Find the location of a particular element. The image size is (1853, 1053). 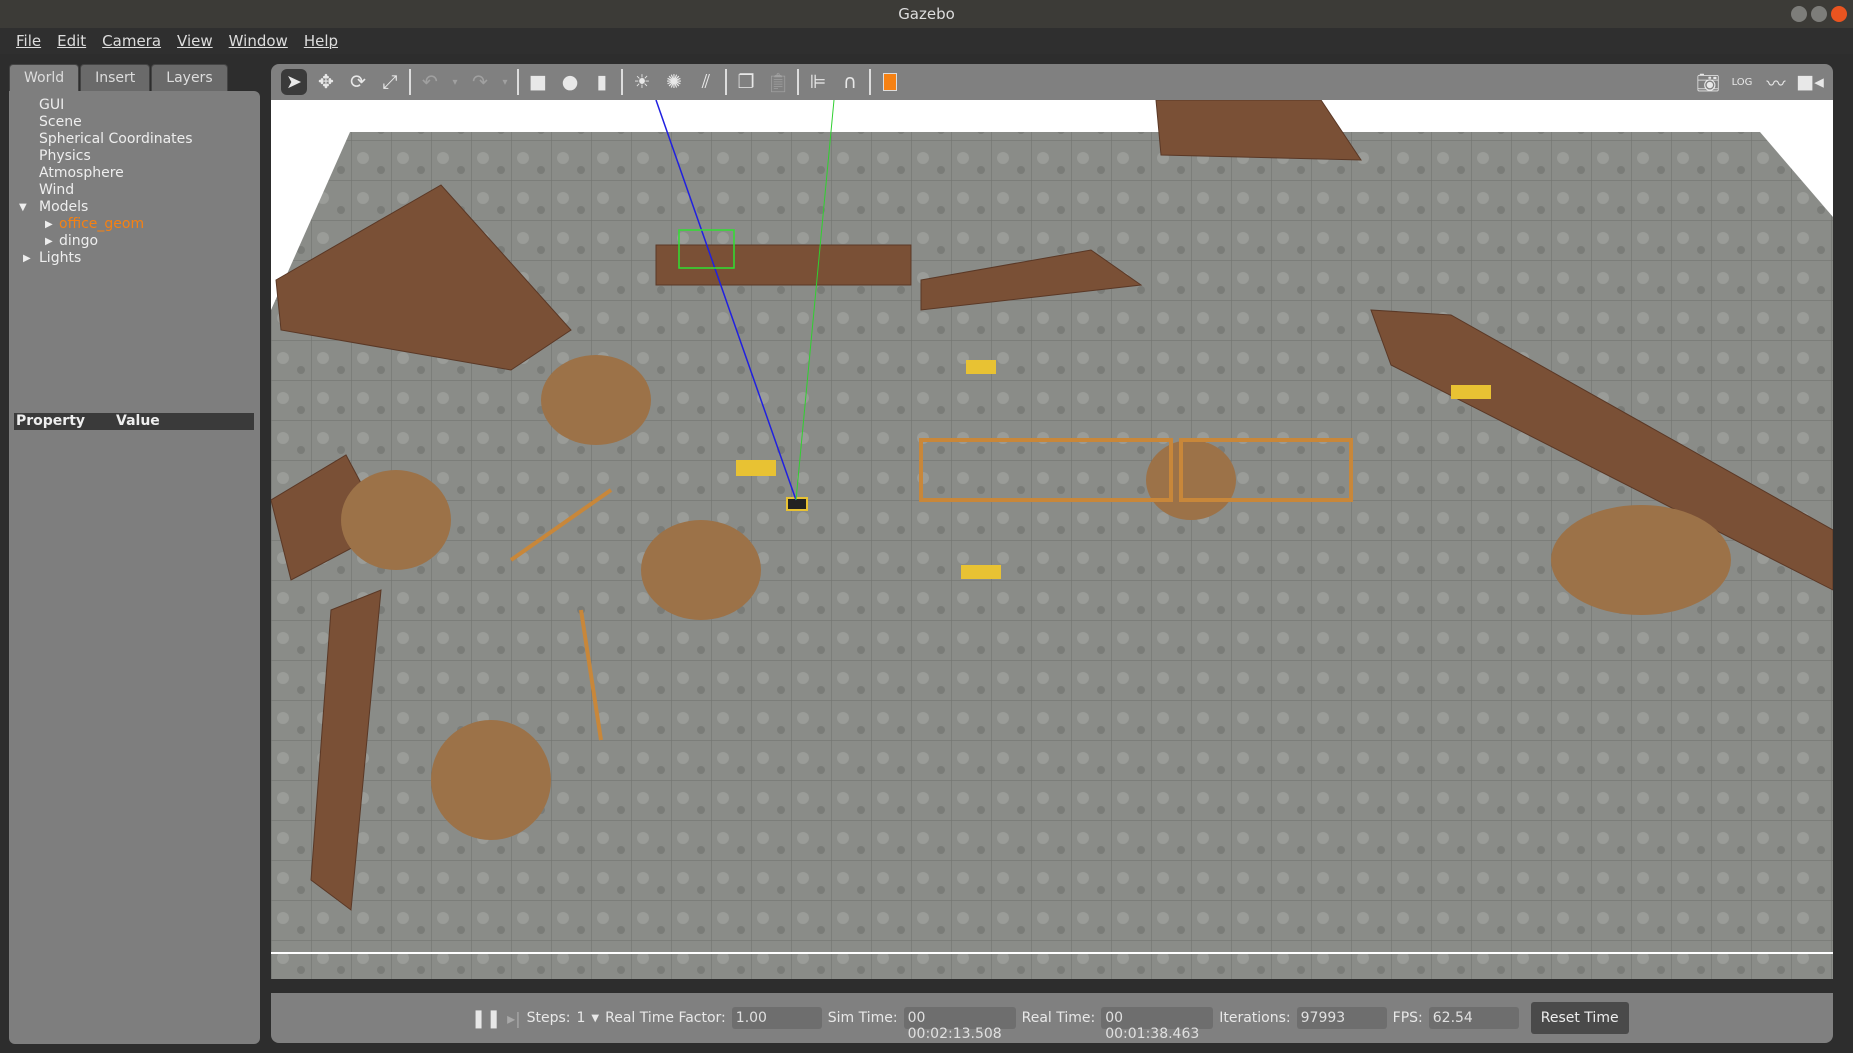

video-record-icon: ■◂ is located at coordinates (1810, 82).